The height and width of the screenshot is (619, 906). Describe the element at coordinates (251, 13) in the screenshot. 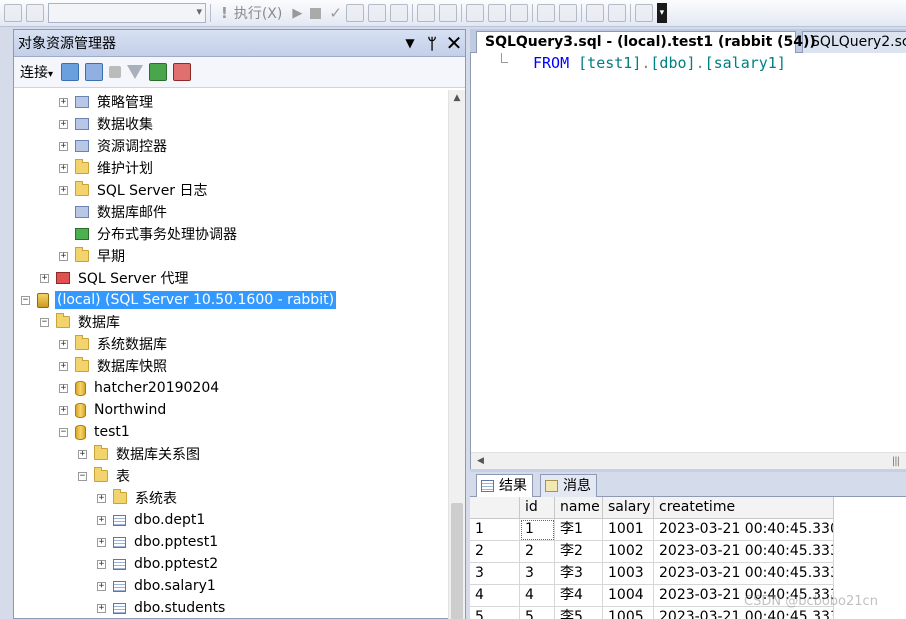

I see `execute-button: ! 执行(X)` at that location.